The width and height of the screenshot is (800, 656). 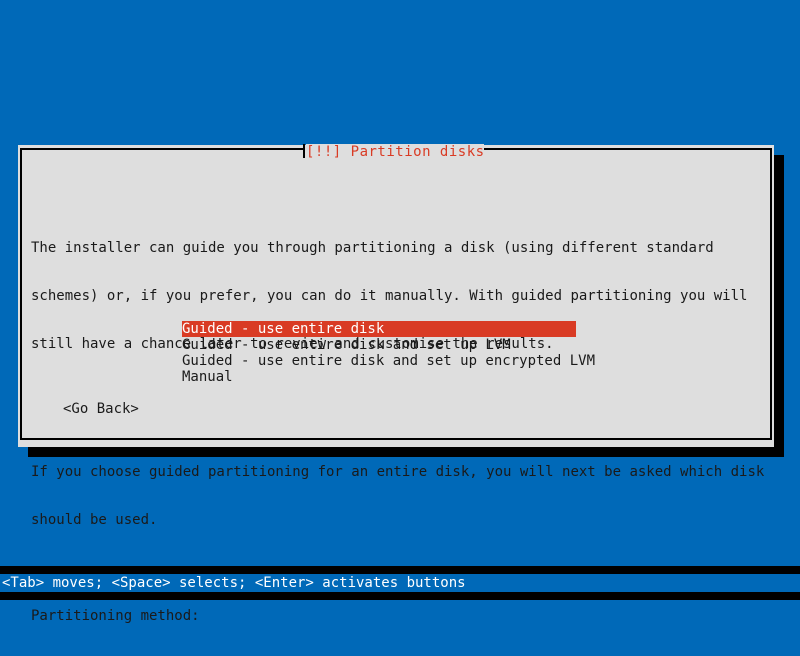 I want to click on guided-paragraph-line: should be used., so click(x=94, y=520).